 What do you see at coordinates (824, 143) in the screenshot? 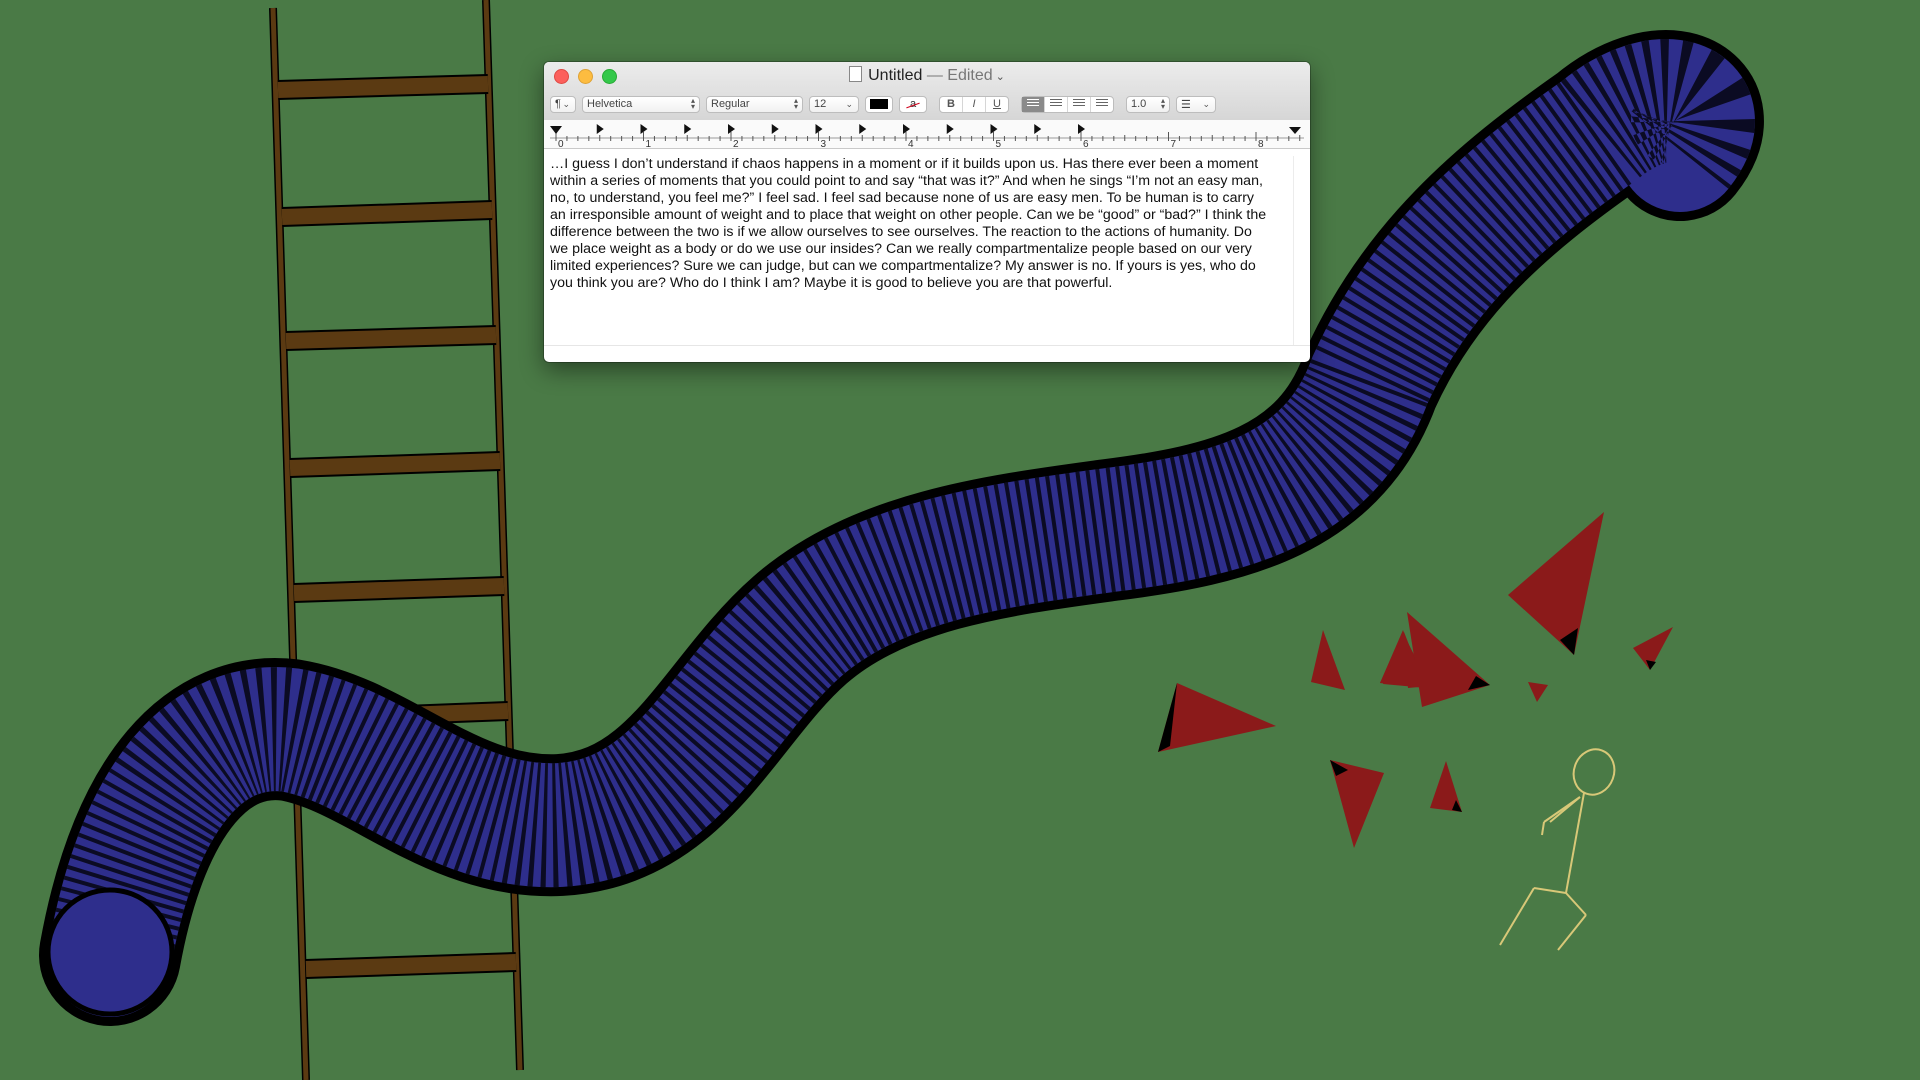
I see `ruler-label: 3` at bounding box center [824, 143].